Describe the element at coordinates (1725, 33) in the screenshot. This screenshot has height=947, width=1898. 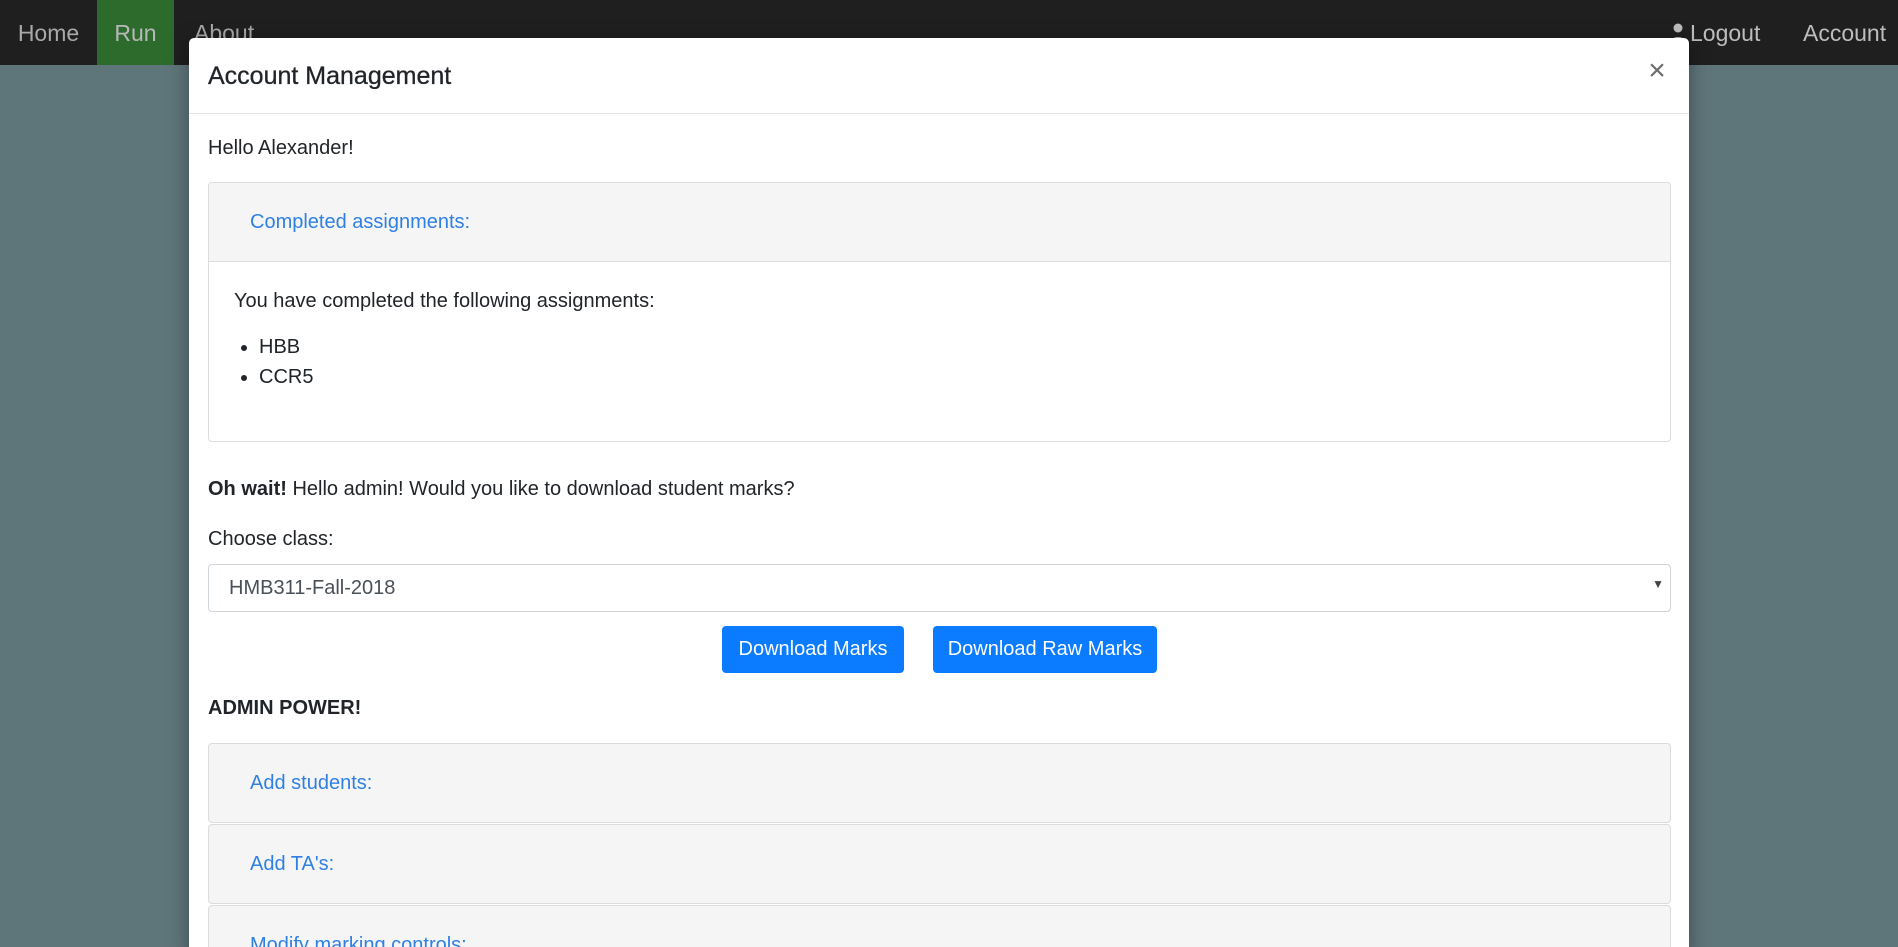
I see `logout-label: Logout` at that location.